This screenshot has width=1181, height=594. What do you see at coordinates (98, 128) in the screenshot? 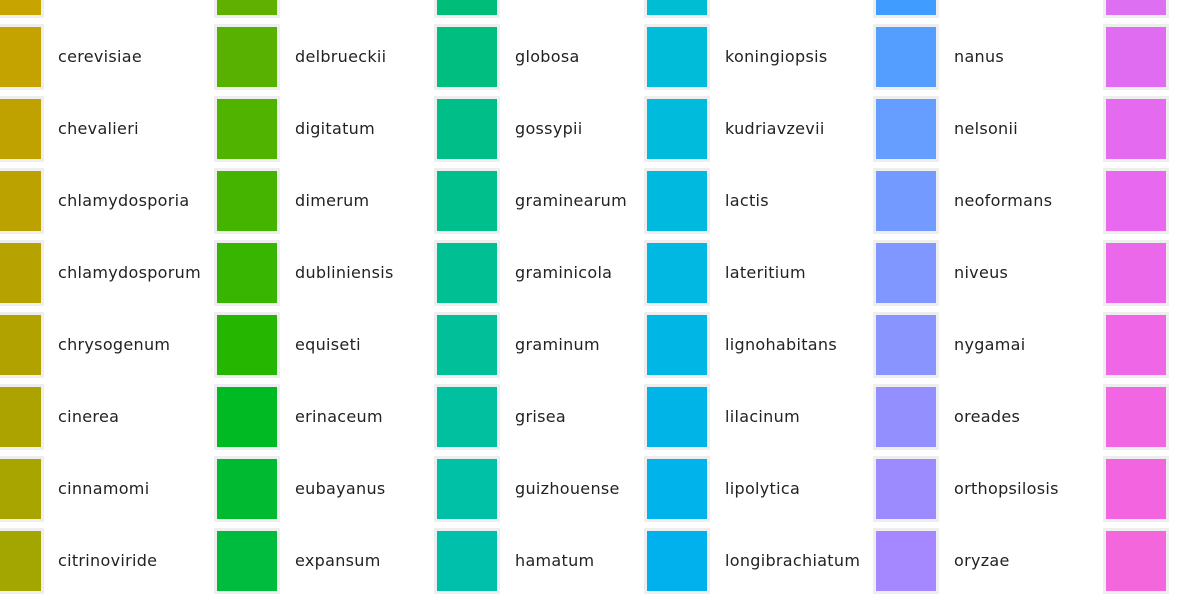
I see `swatch-label: chevalieri` at bounding box center [98, 128].